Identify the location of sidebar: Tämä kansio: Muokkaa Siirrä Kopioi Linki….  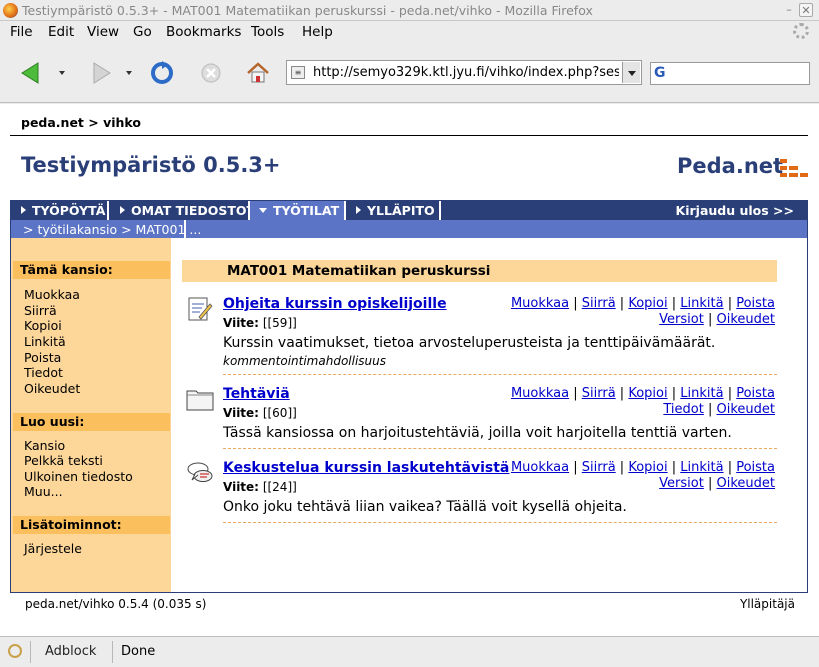
(91, 415).